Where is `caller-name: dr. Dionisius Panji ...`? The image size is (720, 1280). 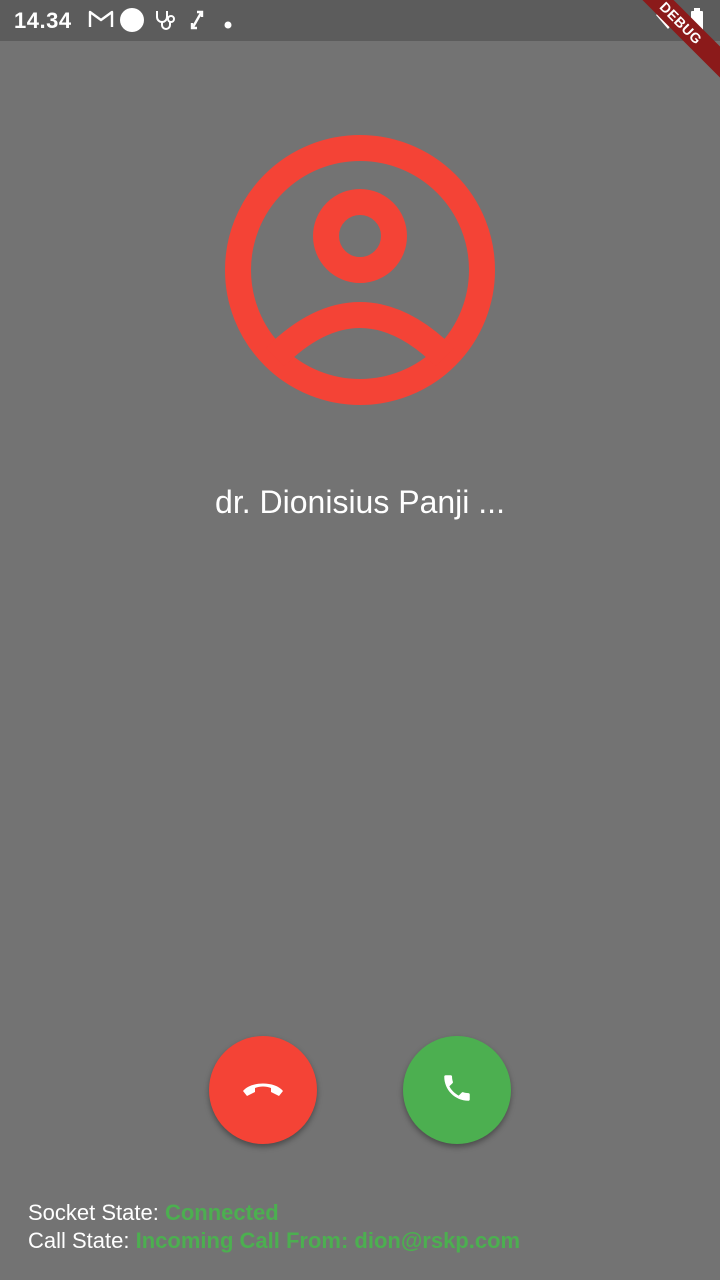 caller-name: dr. Dionisius Panji ... is located at coordinates (360, 502).